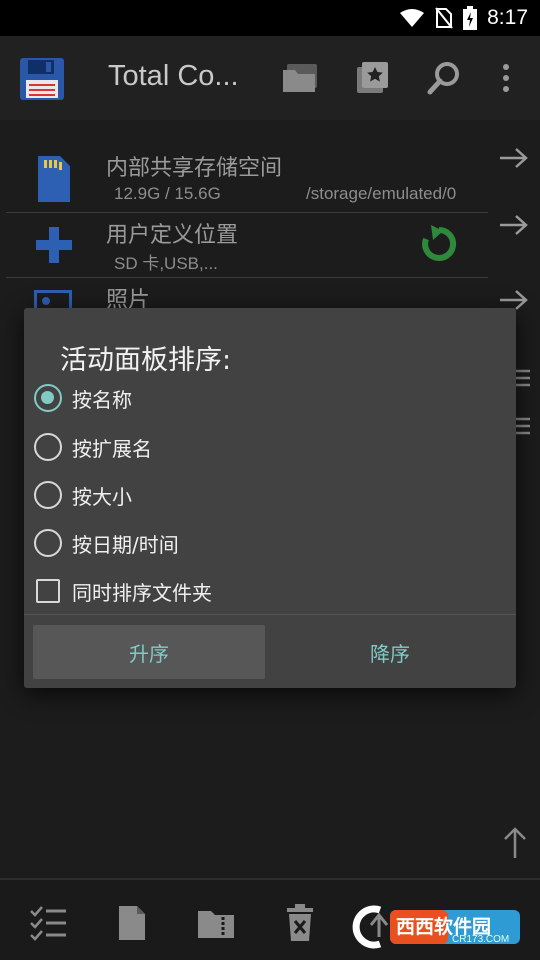 Image resolution: width=540 pixels, height=960 pixels. I want to click on checkbox-label: 同时排序文件夹, so click(142, 593).